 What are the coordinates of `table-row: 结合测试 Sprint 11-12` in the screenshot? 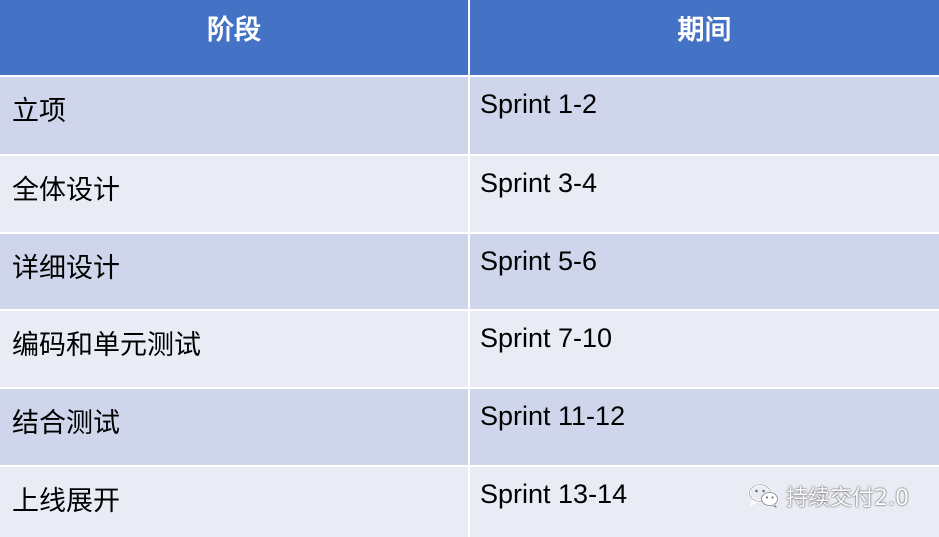 It's located at (469, 426).